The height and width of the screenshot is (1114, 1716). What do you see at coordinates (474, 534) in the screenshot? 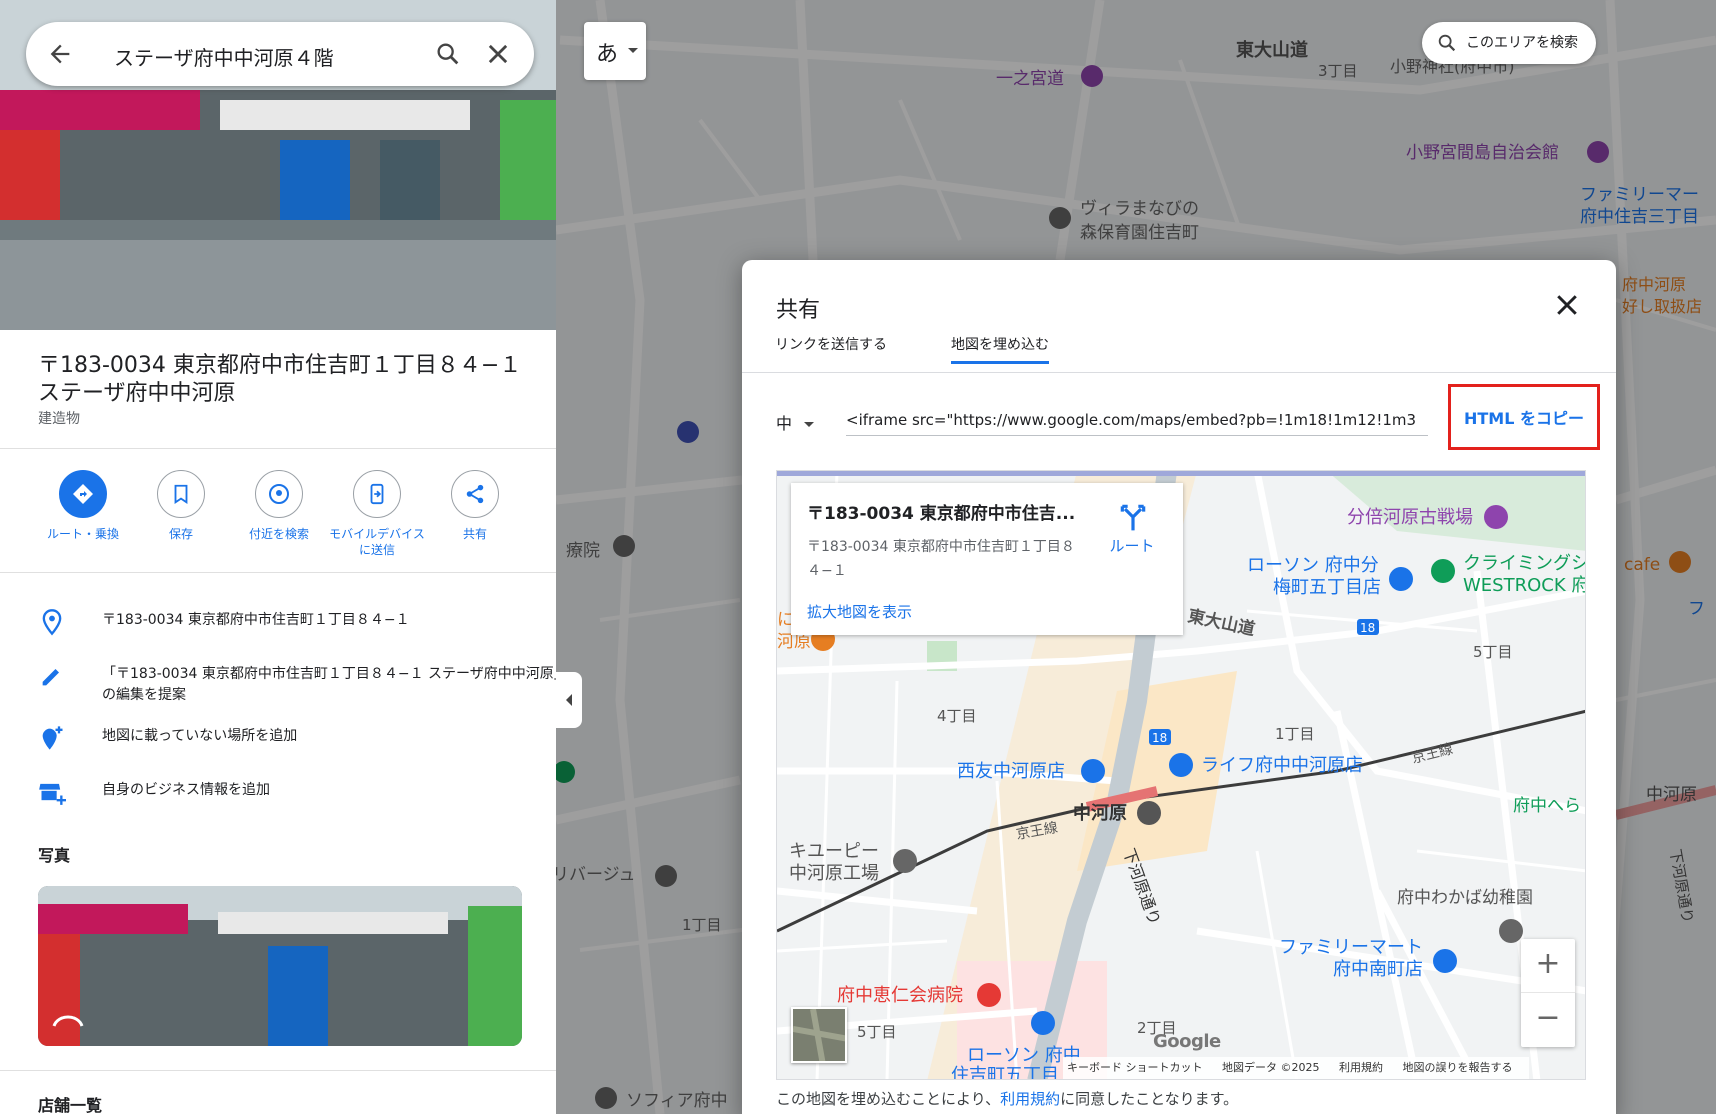
I see `share-label: 共有` at bounding box center [474, 534].